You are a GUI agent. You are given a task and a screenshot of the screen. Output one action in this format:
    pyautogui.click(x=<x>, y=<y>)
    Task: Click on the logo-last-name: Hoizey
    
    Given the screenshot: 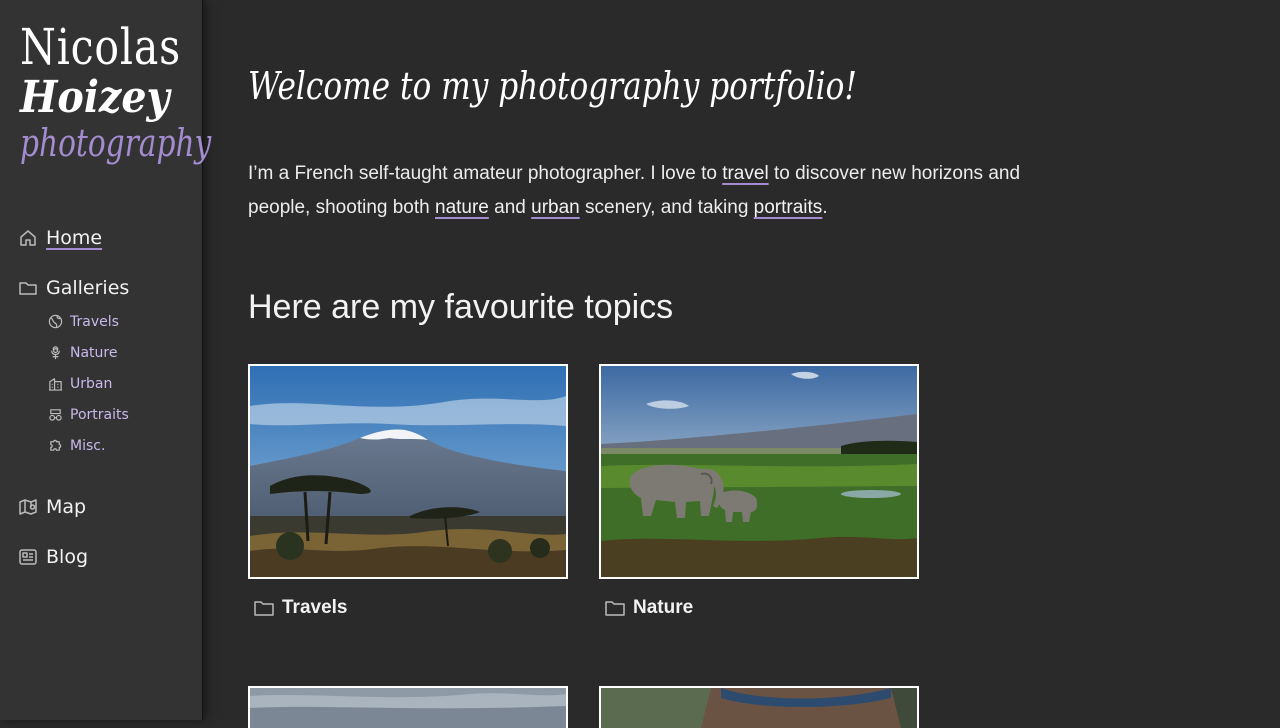 What is the action you would take?
    pyautogui.click(x=95, y=97)
    